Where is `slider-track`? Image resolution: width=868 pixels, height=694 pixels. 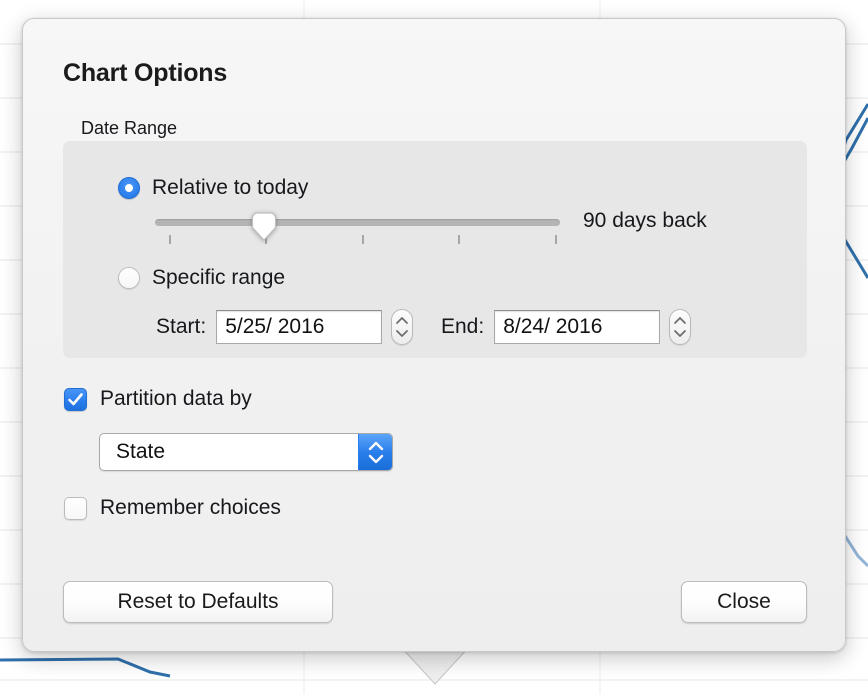
slider-track is located at coordinates (357, 222).